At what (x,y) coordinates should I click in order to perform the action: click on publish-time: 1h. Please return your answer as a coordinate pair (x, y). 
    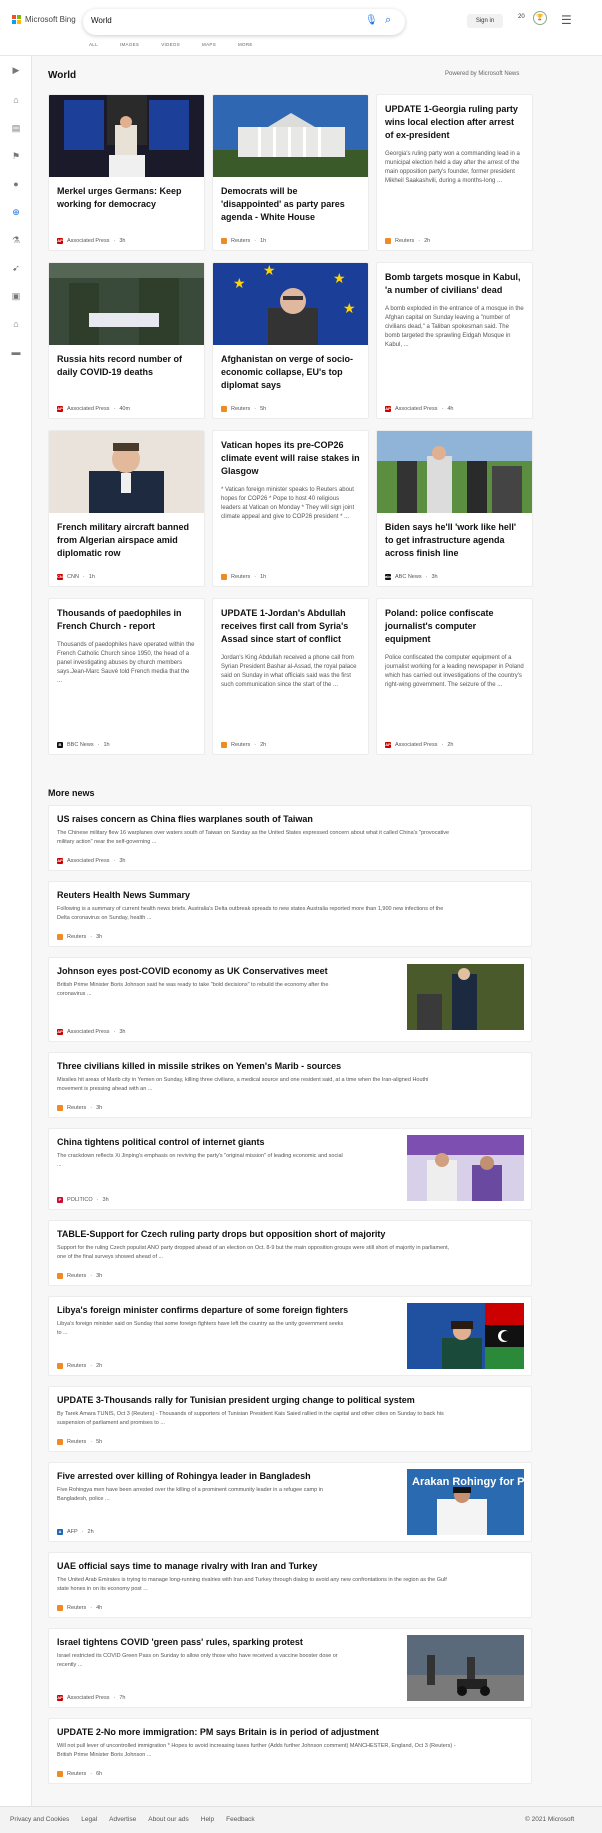
    Looking at the image, I should click on (106, 745).